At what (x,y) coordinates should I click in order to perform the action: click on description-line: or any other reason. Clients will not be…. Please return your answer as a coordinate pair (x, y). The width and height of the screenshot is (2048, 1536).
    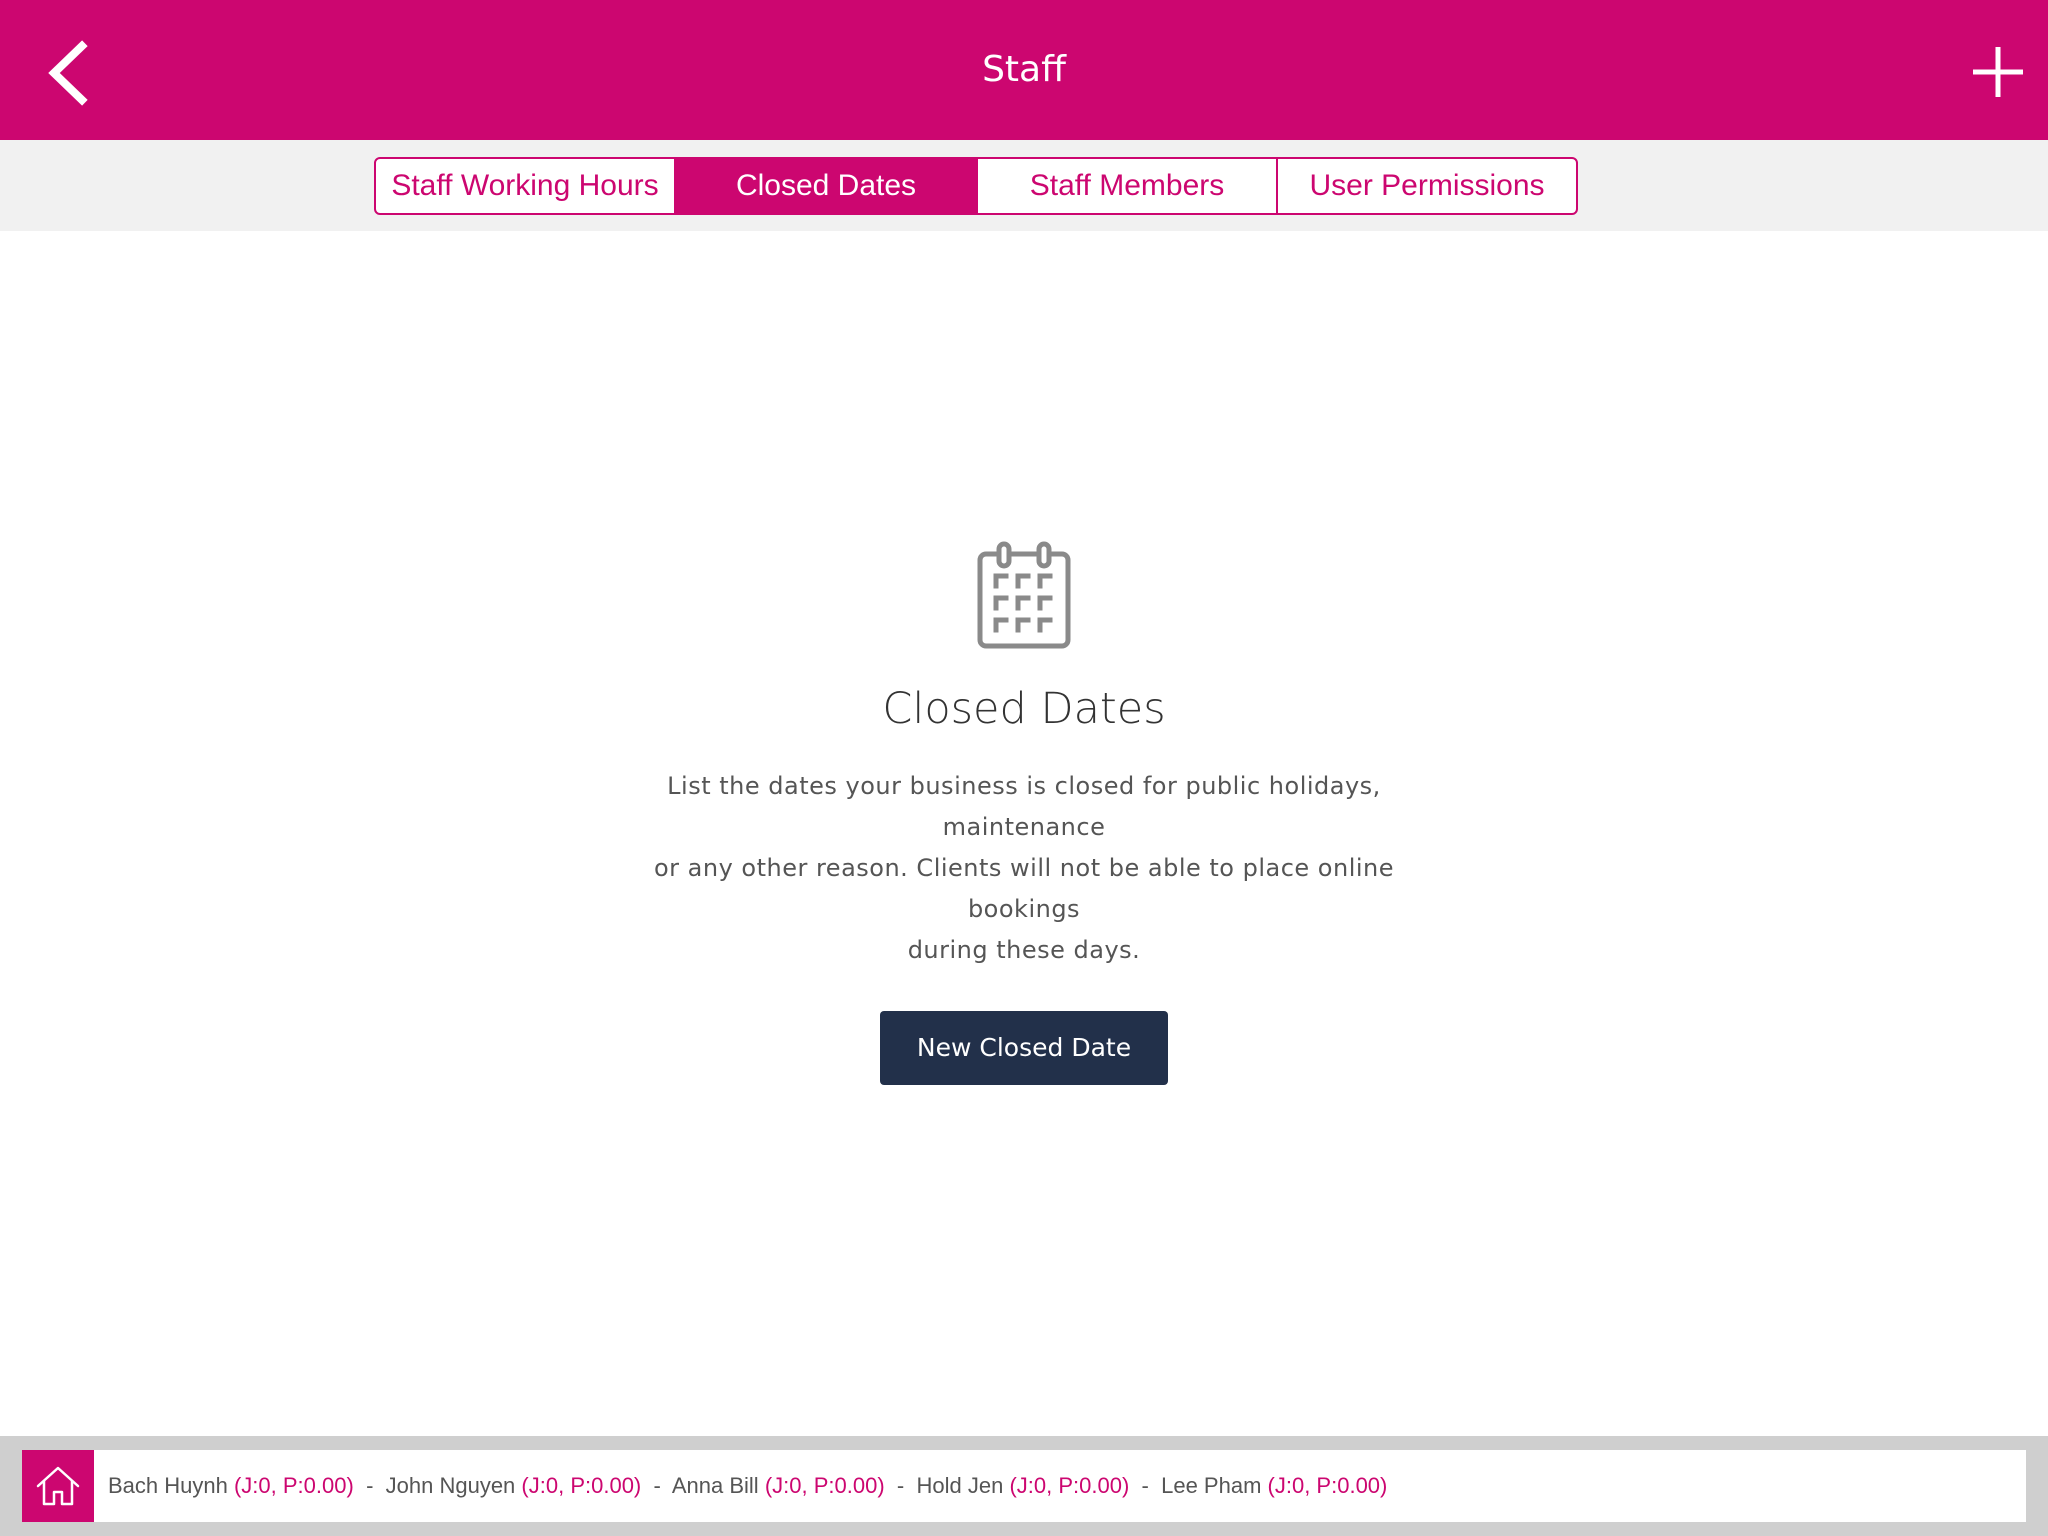
    Looking at the image, I should click on (1024, 888).